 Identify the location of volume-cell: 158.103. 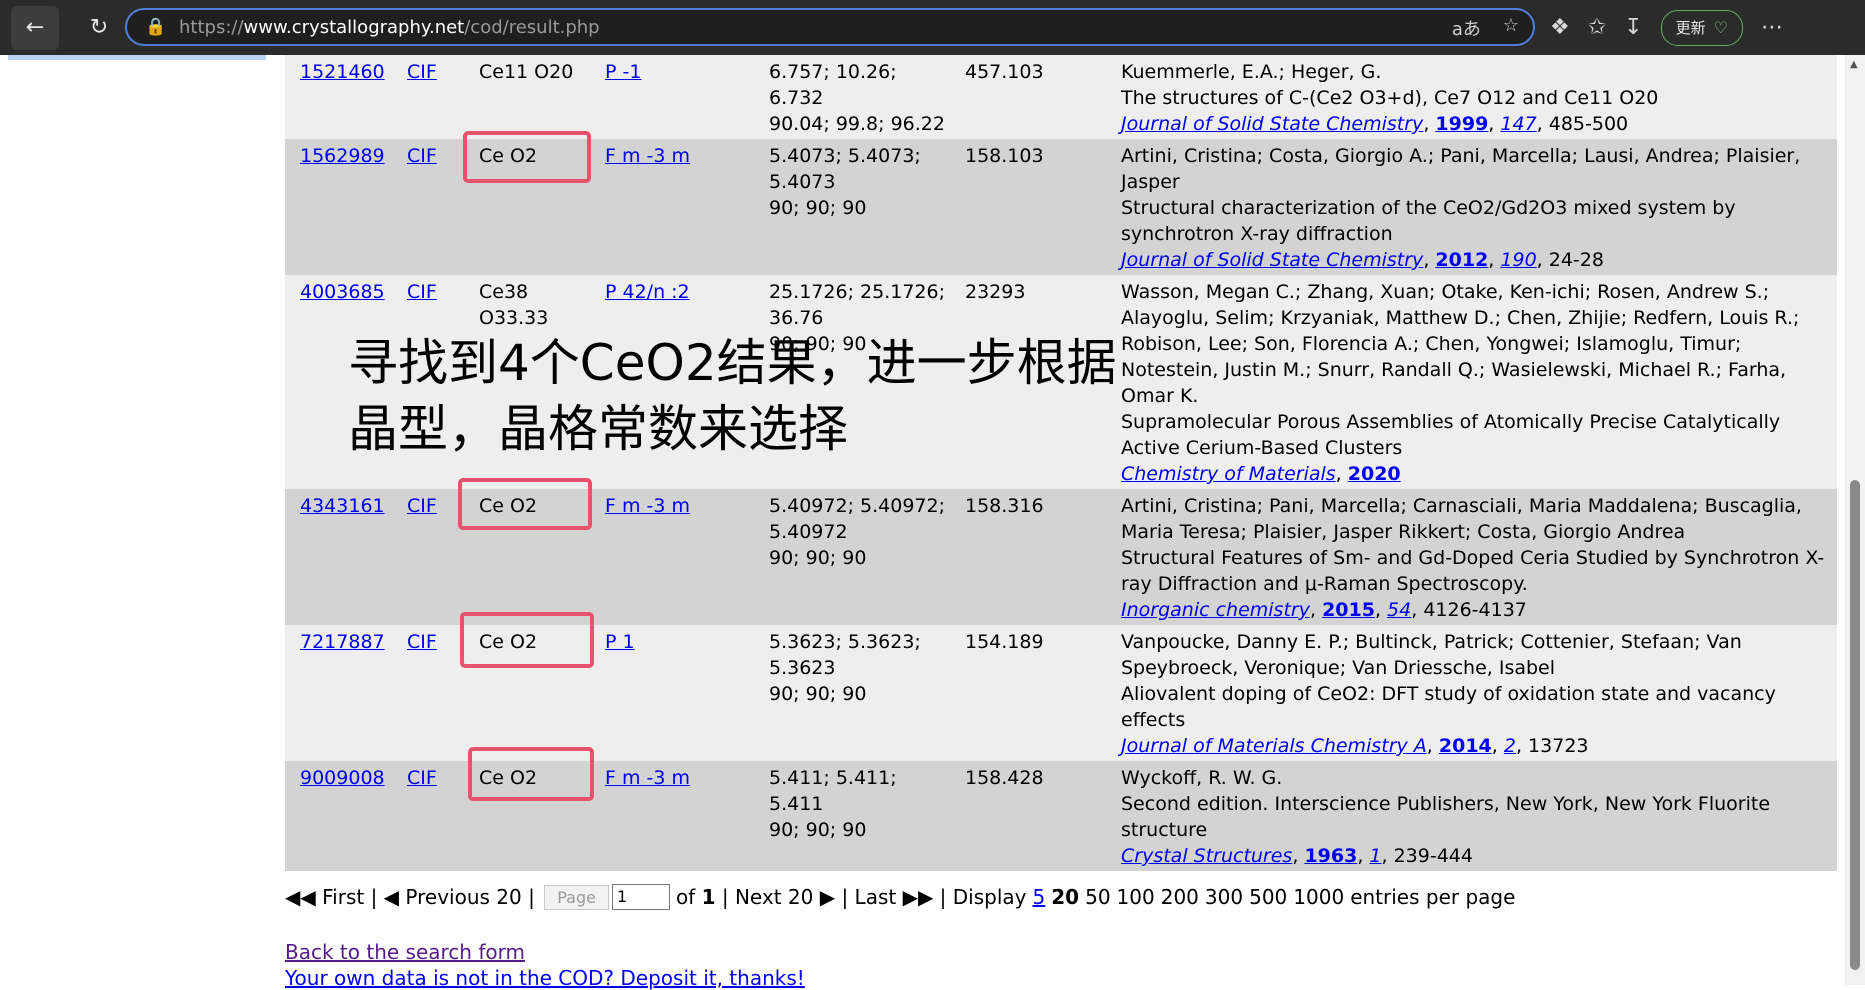
(1028, 207).